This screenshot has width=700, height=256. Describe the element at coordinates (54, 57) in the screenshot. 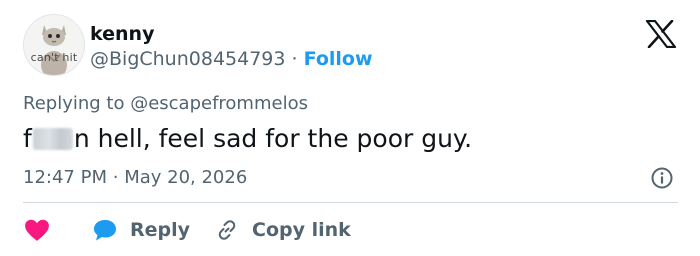

I see `avatar-caption: can't hit` at that location.